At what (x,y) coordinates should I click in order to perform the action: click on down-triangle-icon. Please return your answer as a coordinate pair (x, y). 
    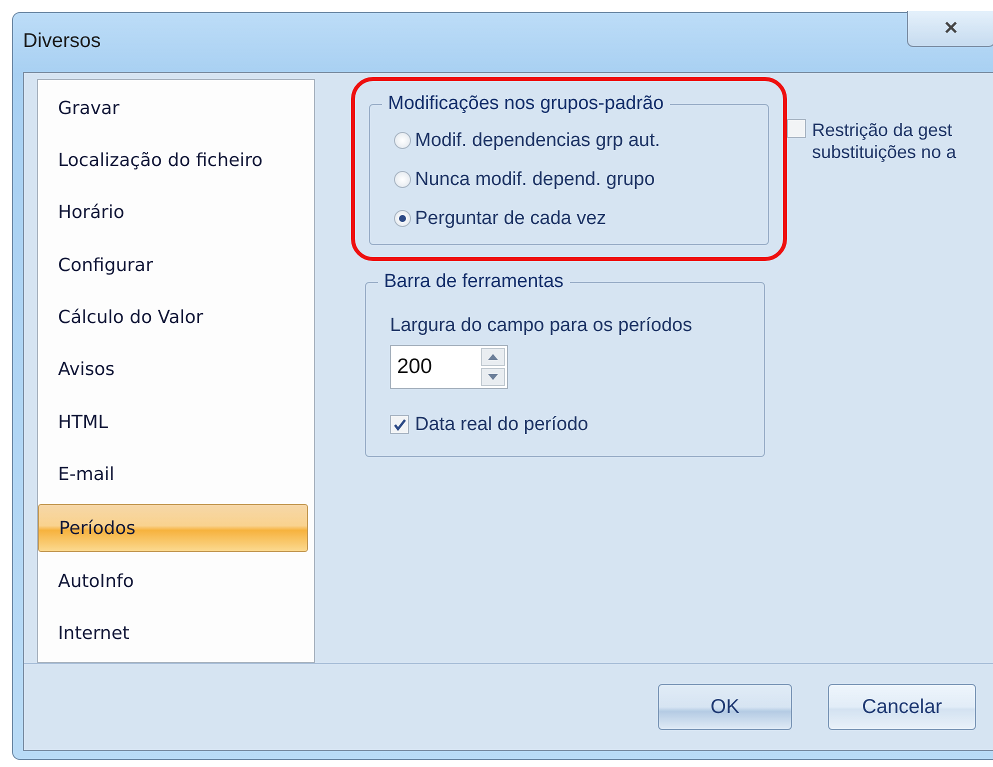
    Looking at the image, I should click on (493, 377).